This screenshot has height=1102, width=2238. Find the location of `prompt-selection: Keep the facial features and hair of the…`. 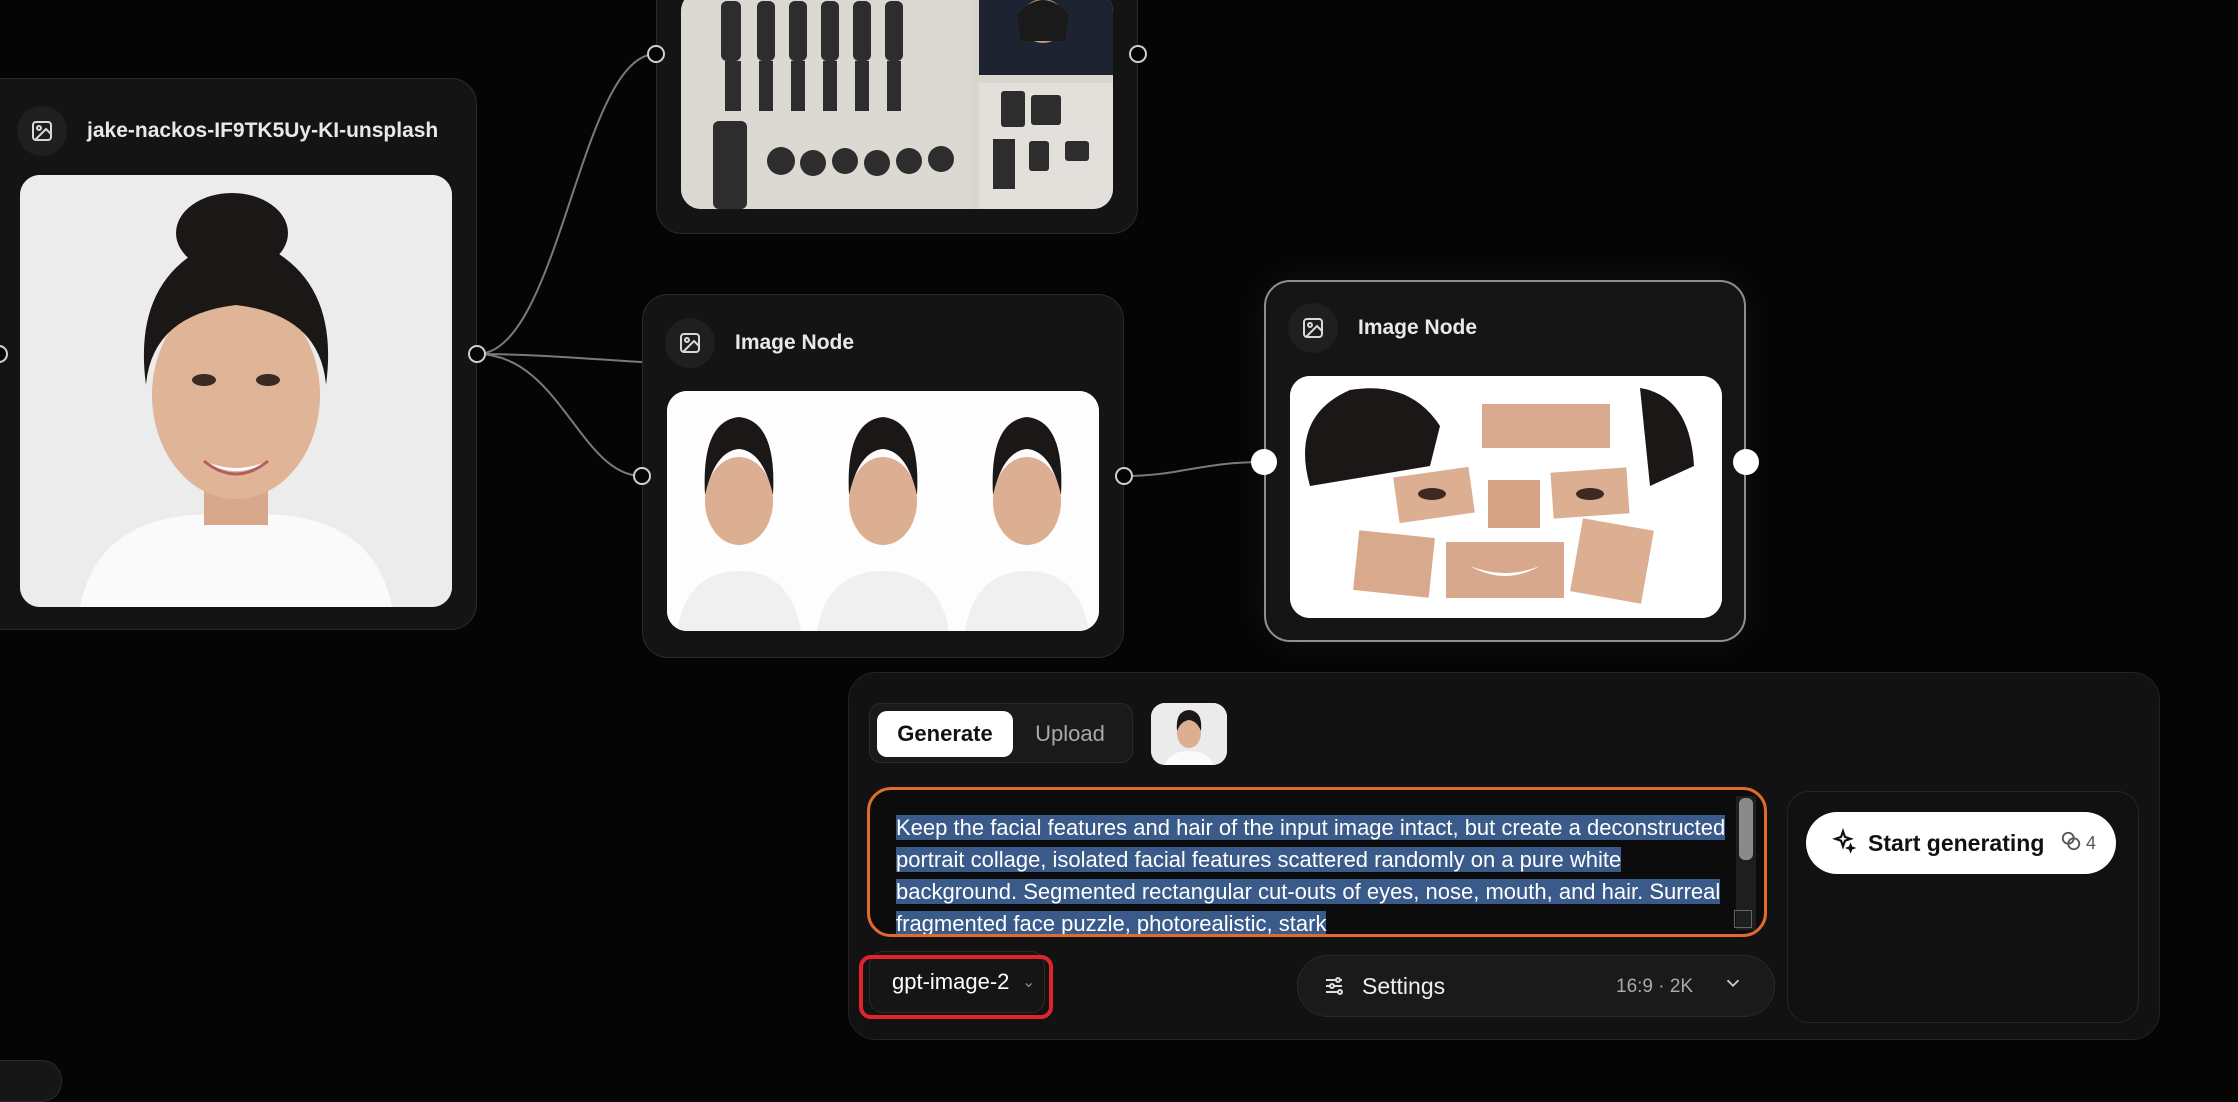

prompt-selection: Keep the facial features and hair of the… is located at coordinates (1311, 875).